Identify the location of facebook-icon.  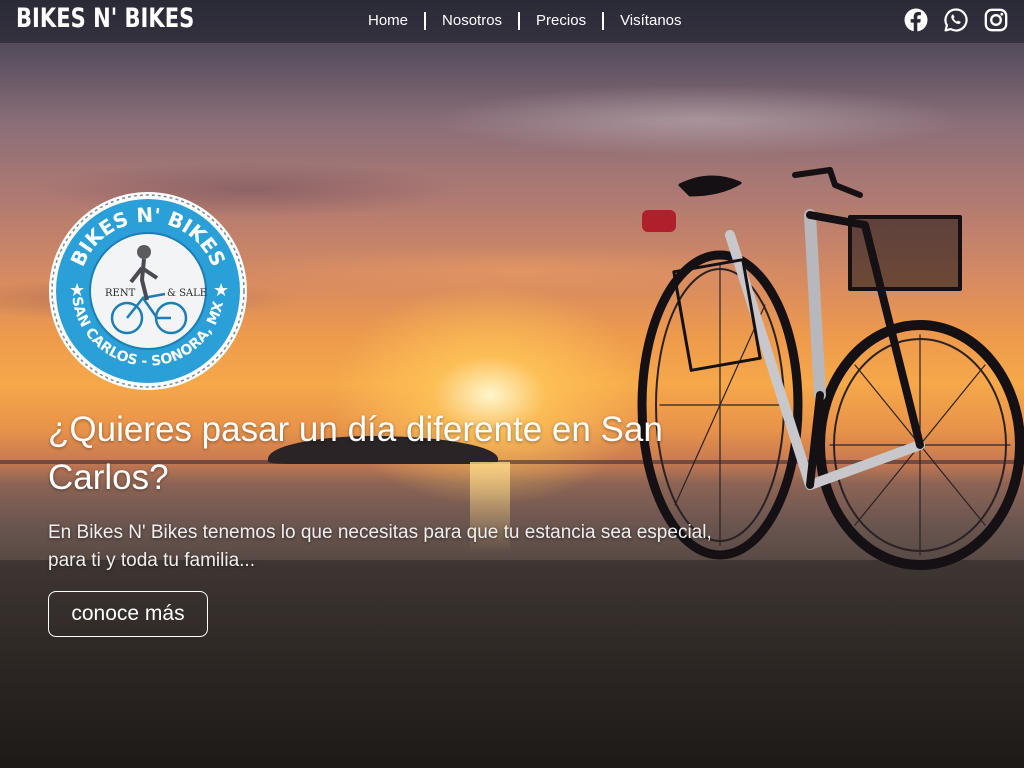
(916, 20).